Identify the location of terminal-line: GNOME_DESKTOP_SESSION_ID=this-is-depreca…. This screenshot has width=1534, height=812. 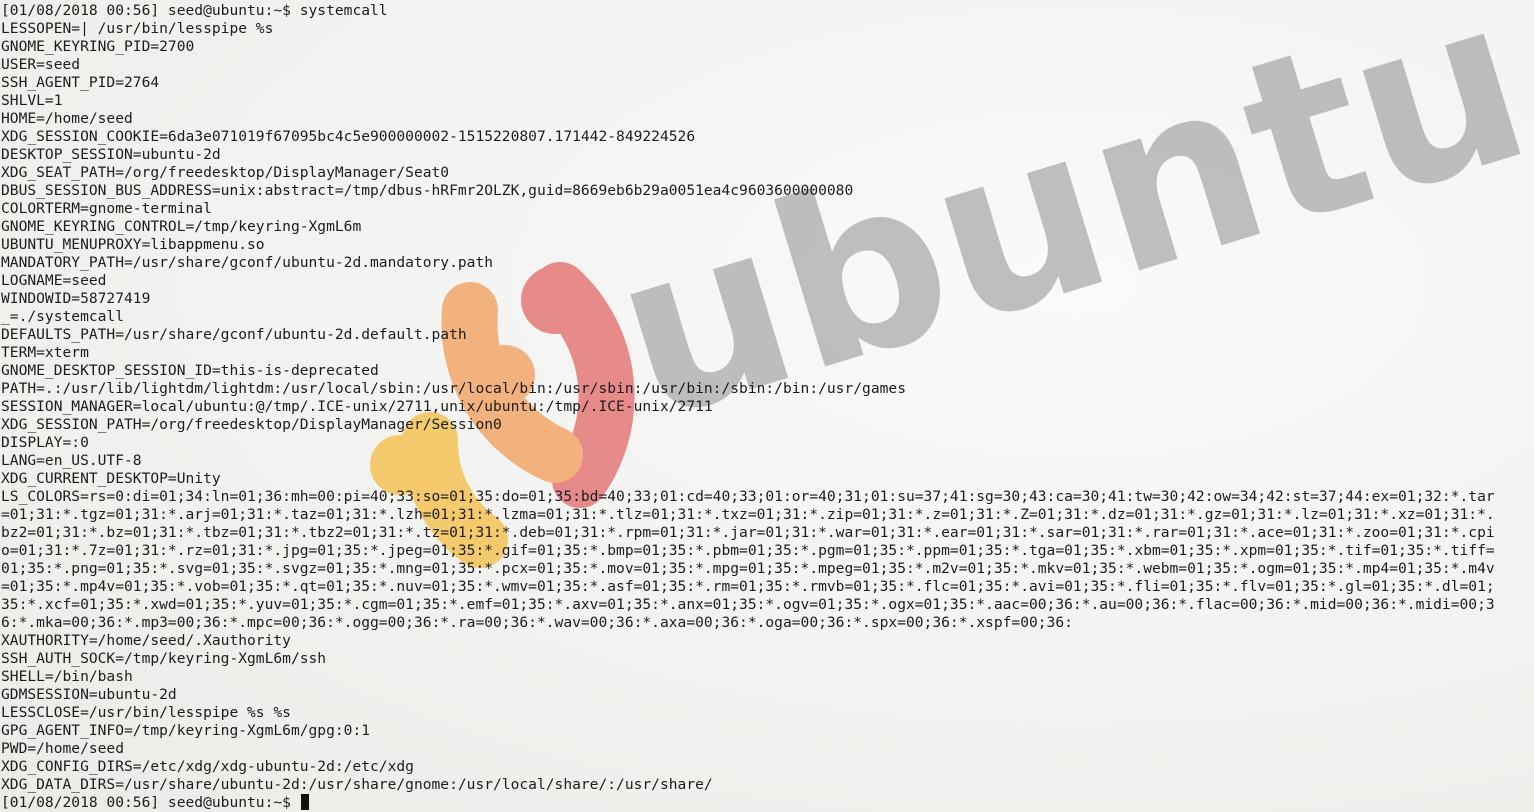
(190, 370).